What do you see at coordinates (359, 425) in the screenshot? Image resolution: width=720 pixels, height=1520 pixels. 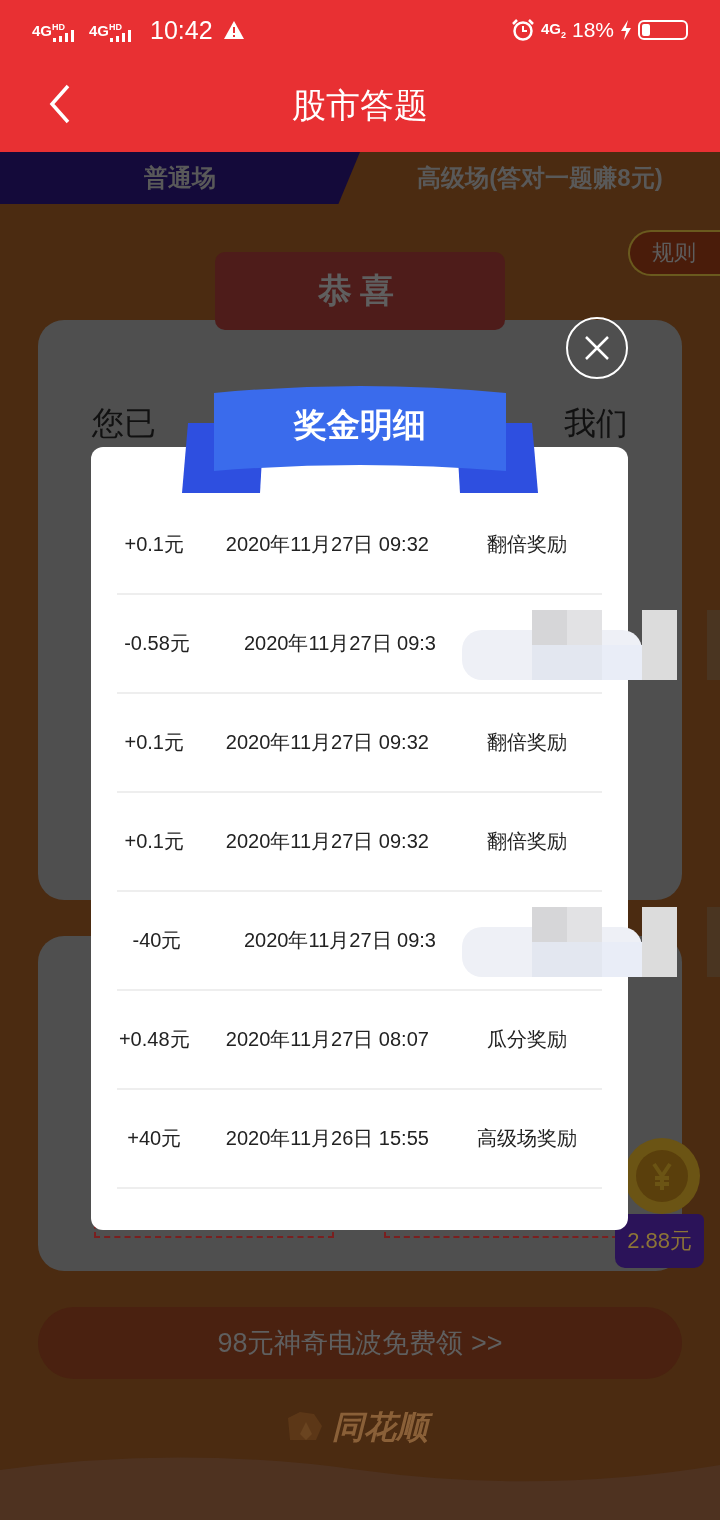 I see `dialog-title: 奖金明细` at bounding box center [359, 425].